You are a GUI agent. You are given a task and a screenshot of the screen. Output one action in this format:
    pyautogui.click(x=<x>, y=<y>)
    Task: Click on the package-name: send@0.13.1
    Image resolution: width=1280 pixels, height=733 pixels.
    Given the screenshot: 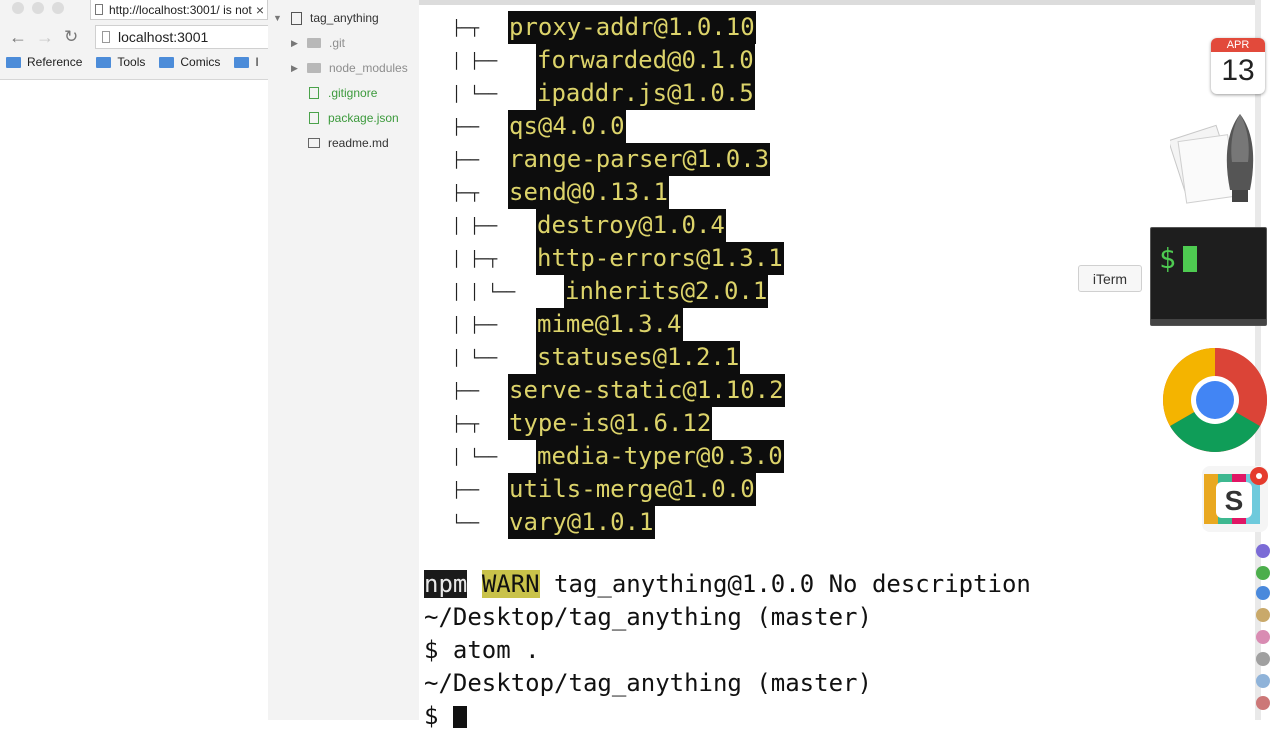 What is the action you would take?
    pyautogui.click(x=588, y=192)
    